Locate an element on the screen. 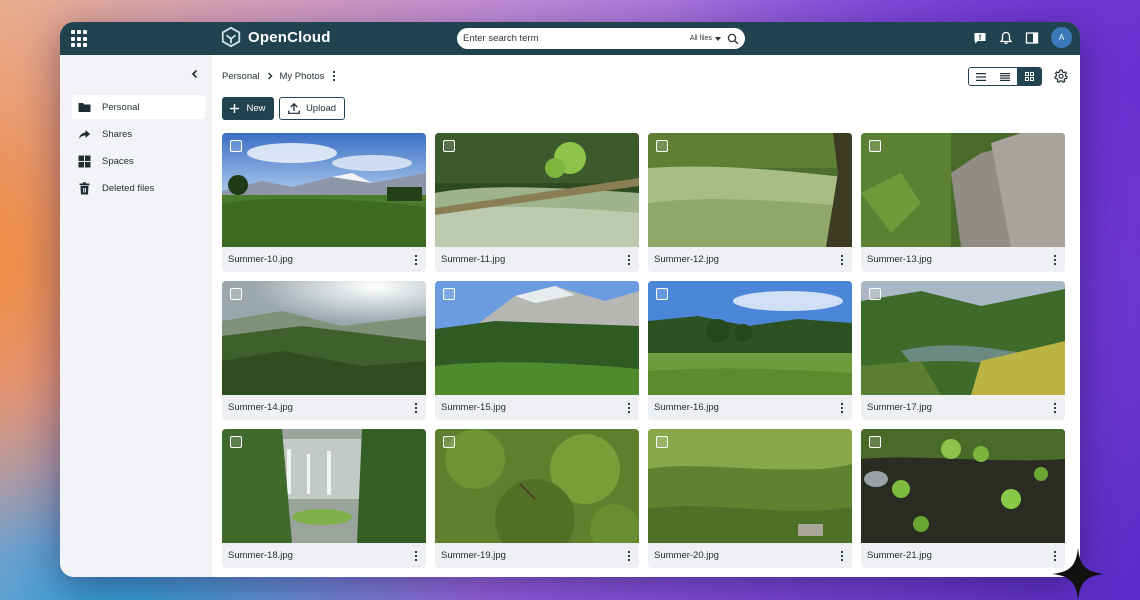 The image size is (1140, 600). search-input is located at coordinates (576, 38).